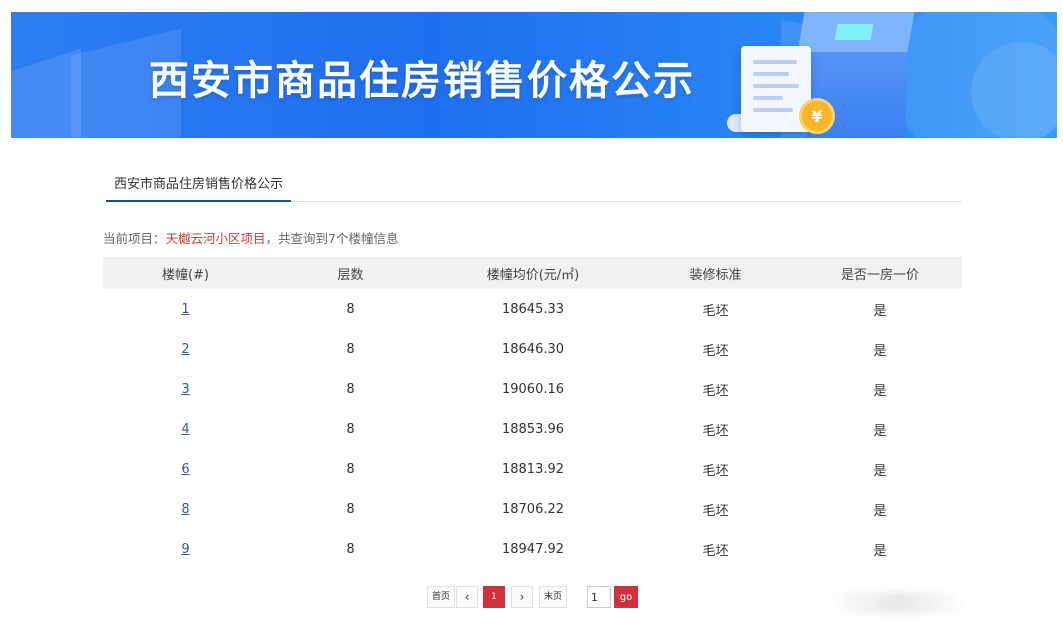 The width and height of the screenshot is (1063, 627). I want to click on next-page-button: ›, so click(522, 597).